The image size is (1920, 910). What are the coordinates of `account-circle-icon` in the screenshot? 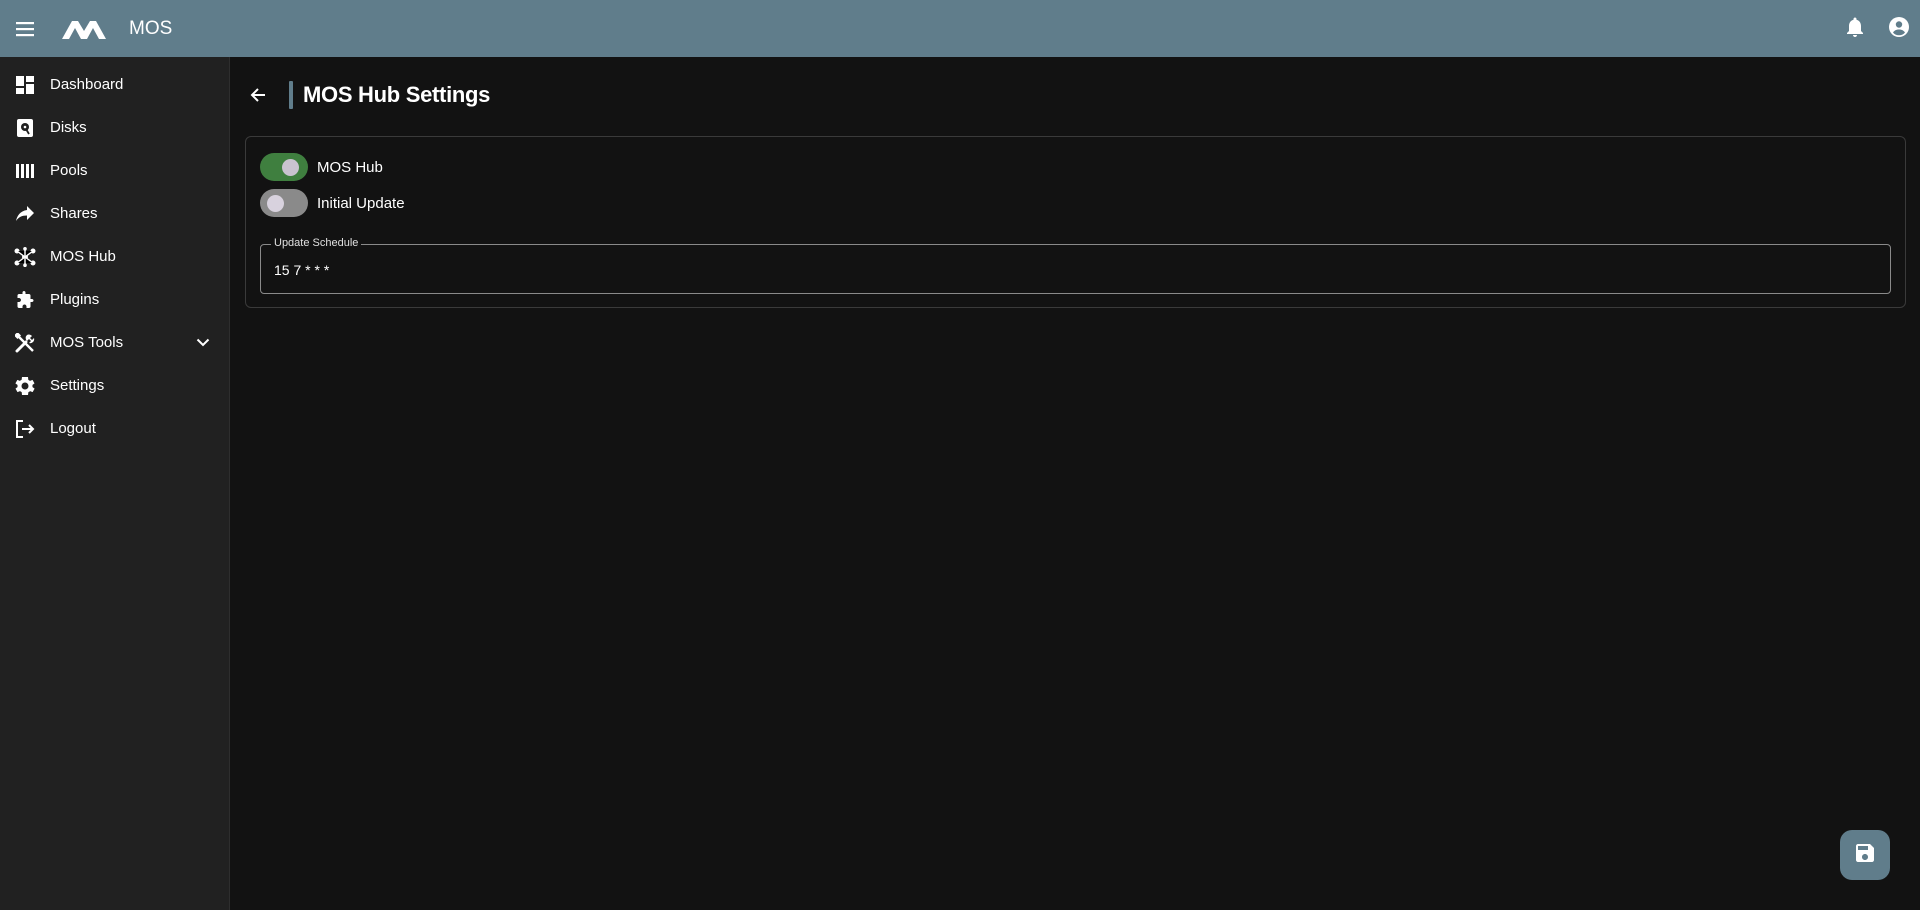 It's located at (1899, 27).